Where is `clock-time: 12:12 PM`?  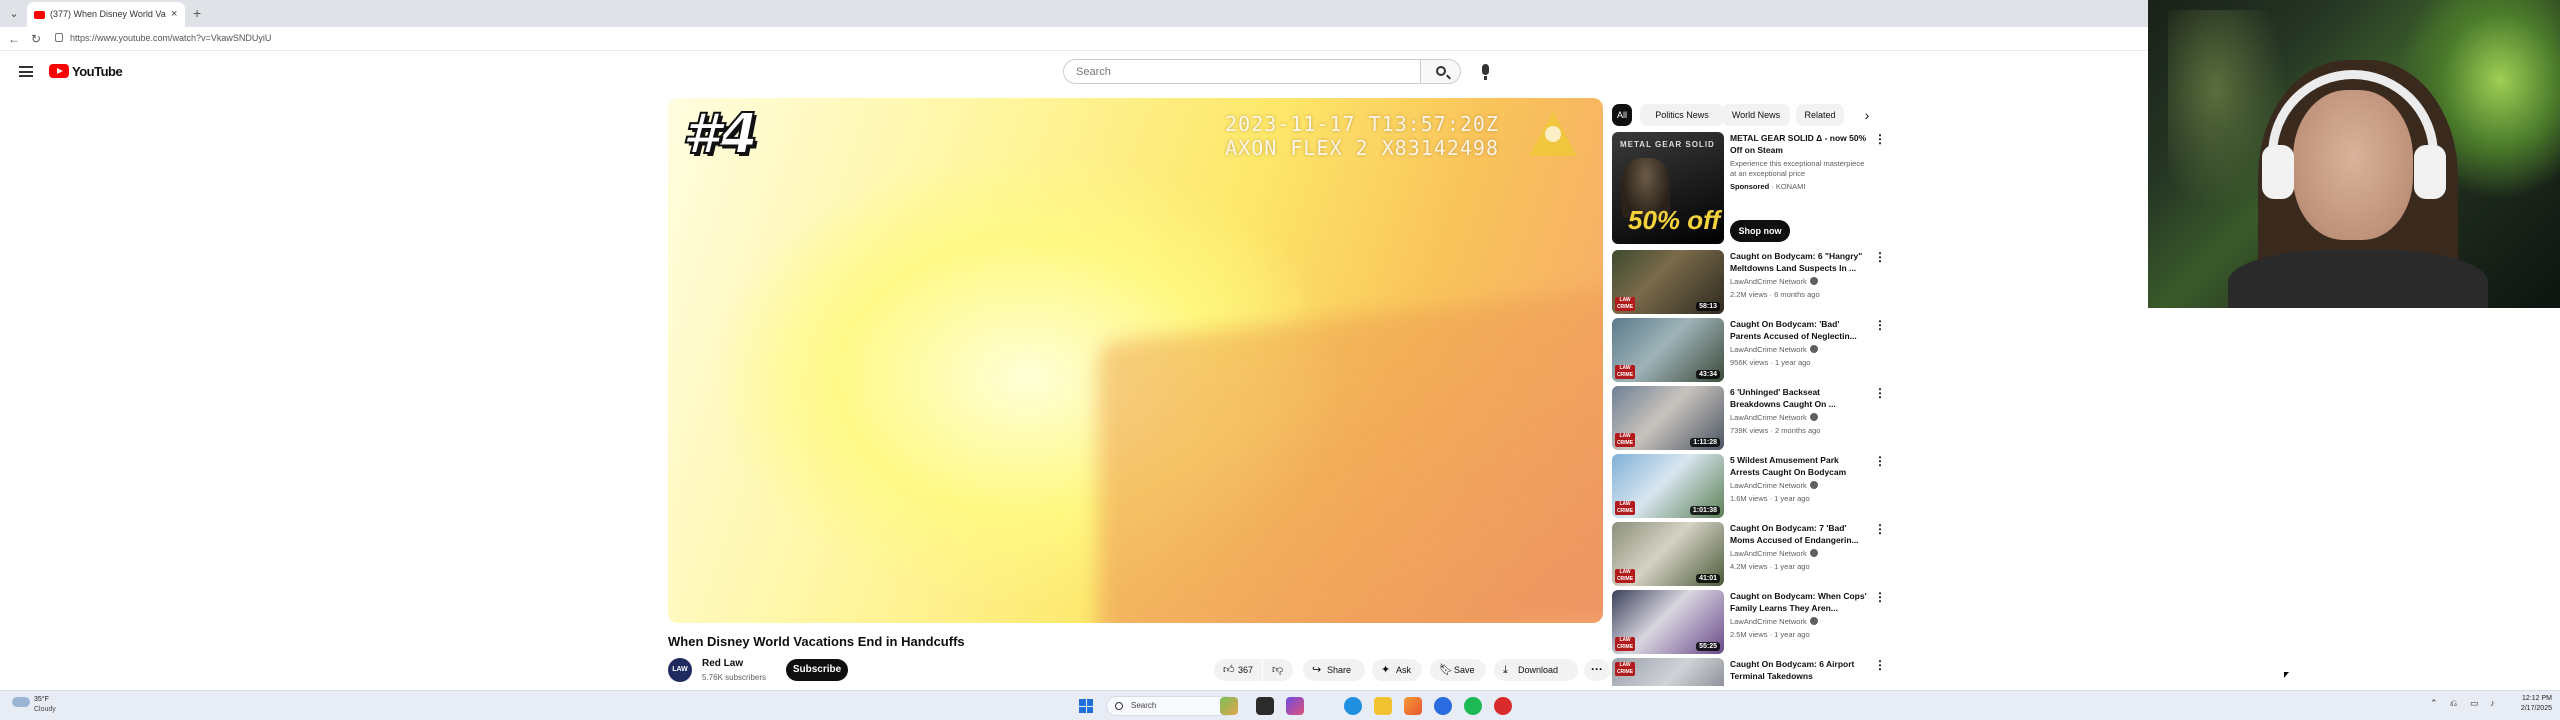 clock-time: 12:12 PM is located at coordinates (2532, 698).